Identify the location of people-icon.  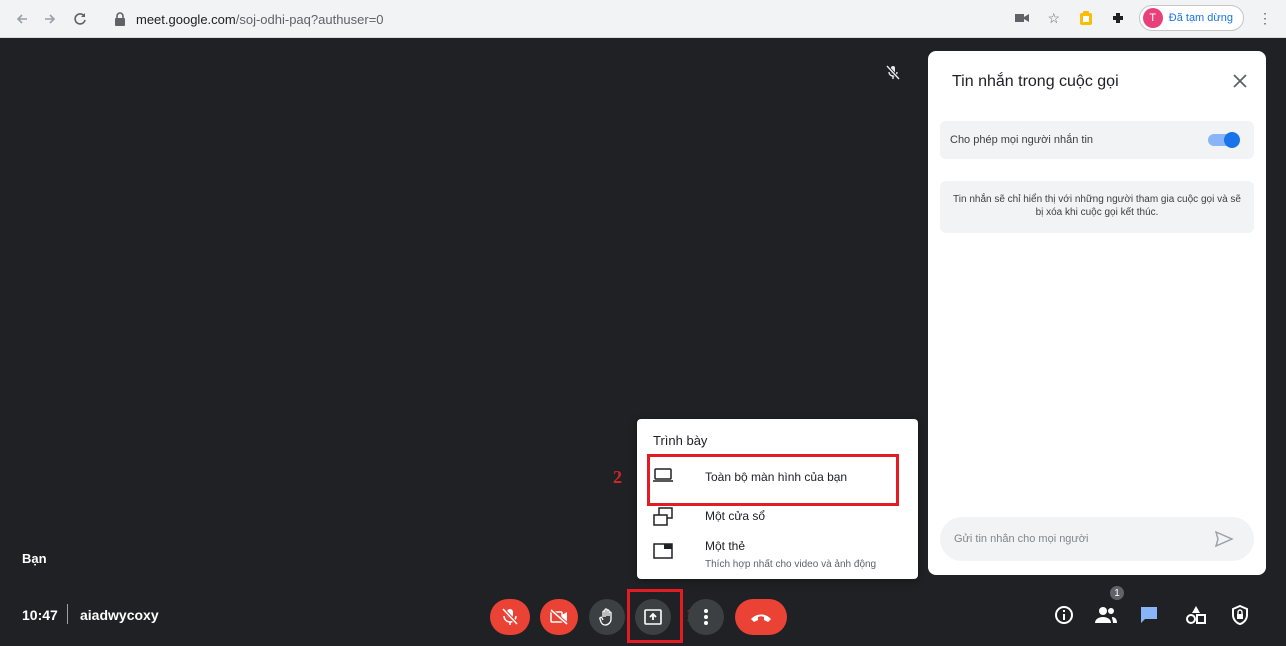
(1106, 615).